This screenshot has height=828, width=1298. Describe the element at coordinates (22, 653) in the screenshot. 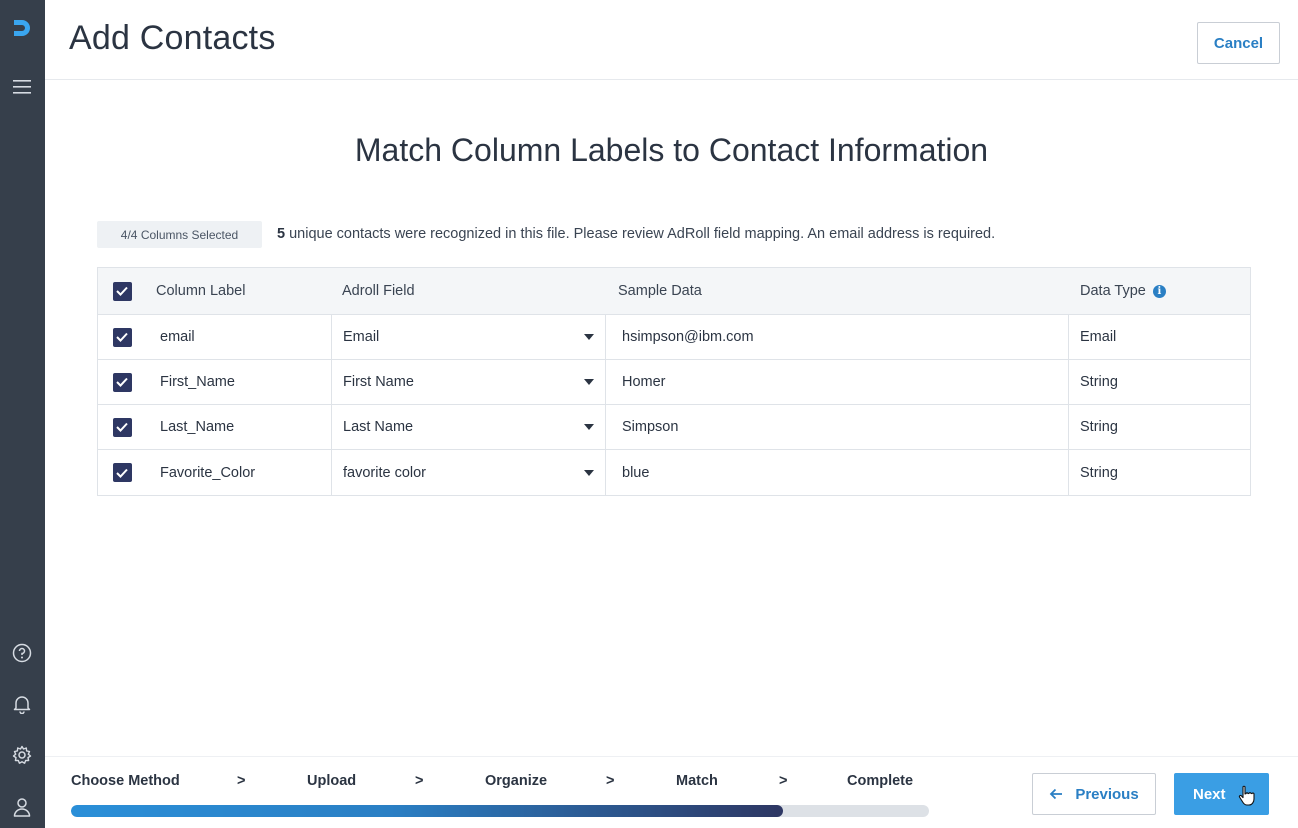

I see `help-icon` at that location.